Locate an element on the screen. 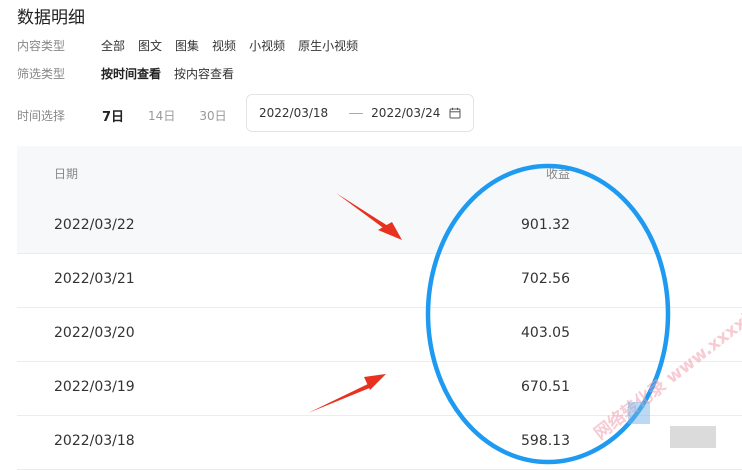  content-type-filter: 内容类型 全部 图文 图集 视频 小视频 原生小视频 is located at coordinates (194, 45).